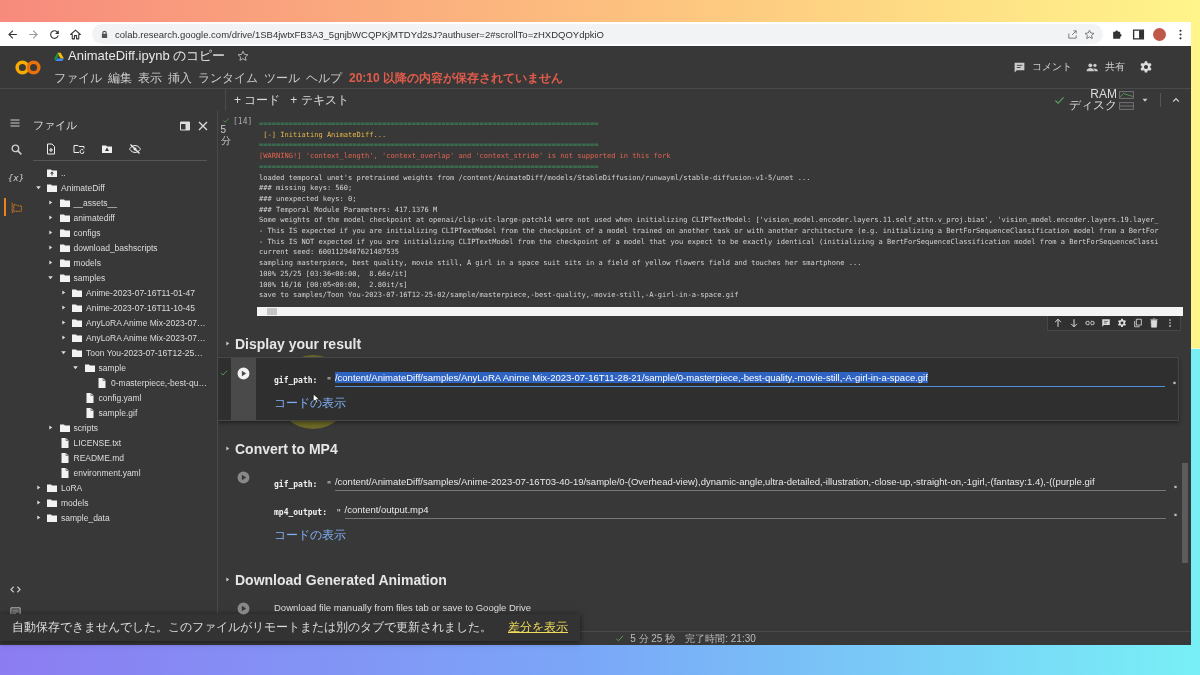 The height and width of the screenshot is (675, 1200). What do you see at coordinates (131, 457) in the screenshot?
I see `tree-item: README.md` at bounding box center [131, 457].